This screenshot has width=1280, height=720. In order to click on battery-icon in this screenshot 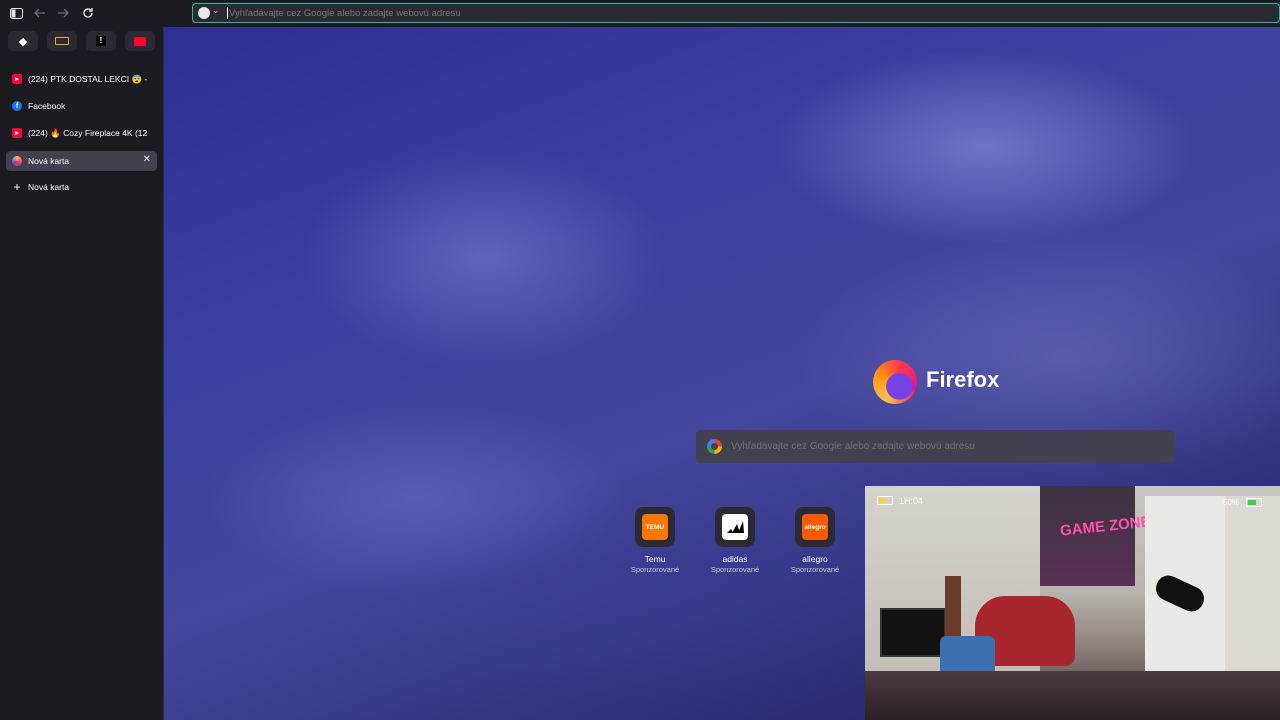, I will do `click(62, 41)`.